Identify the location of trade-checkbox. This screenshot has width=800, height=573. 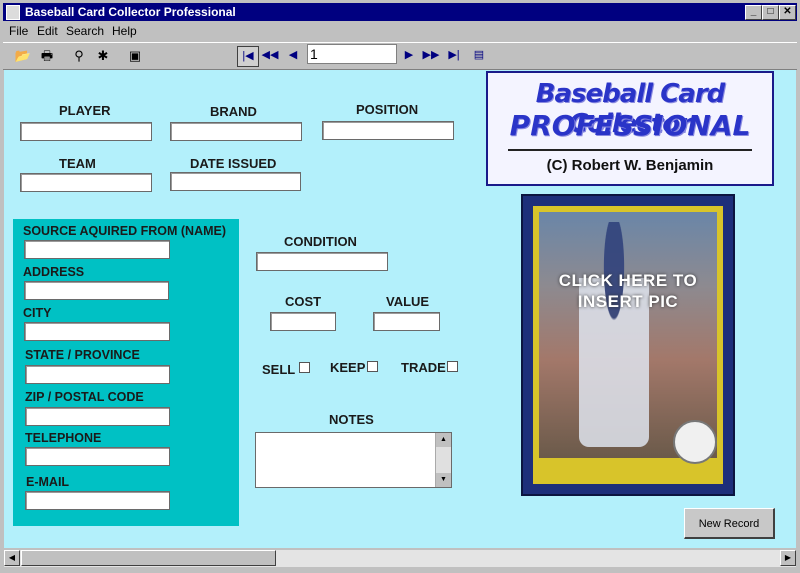
(452, 366).